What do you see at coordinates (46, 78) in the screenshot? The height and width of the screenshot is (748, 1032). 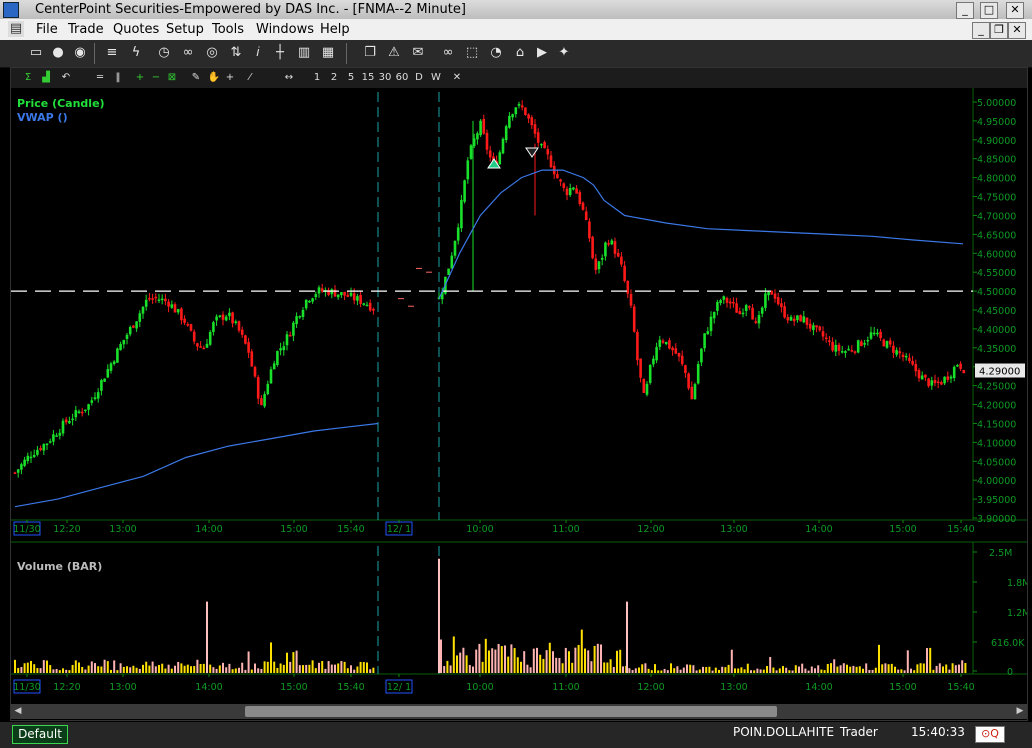 I see `chart-type-icon: ▟` at bounding box center [46, 78].